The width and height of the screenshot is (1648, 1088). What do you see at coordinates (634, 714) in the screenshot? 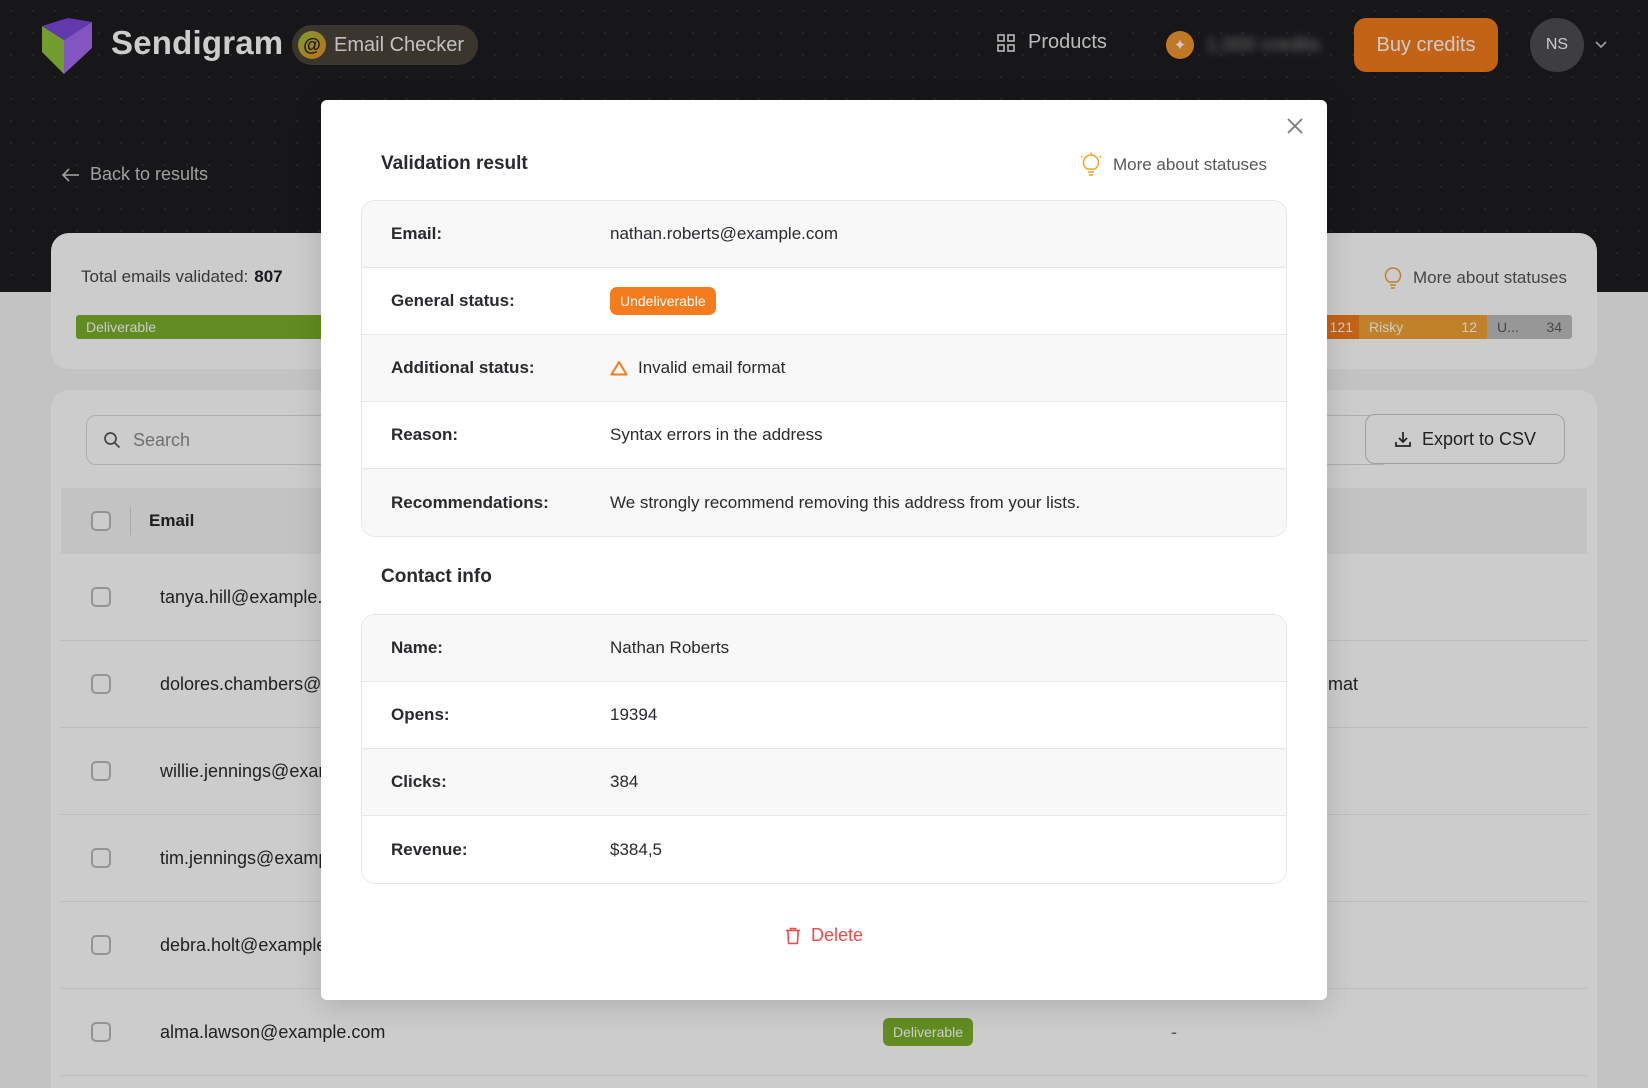
I see `opens-value: 19394` at bounding box center [634, 714].